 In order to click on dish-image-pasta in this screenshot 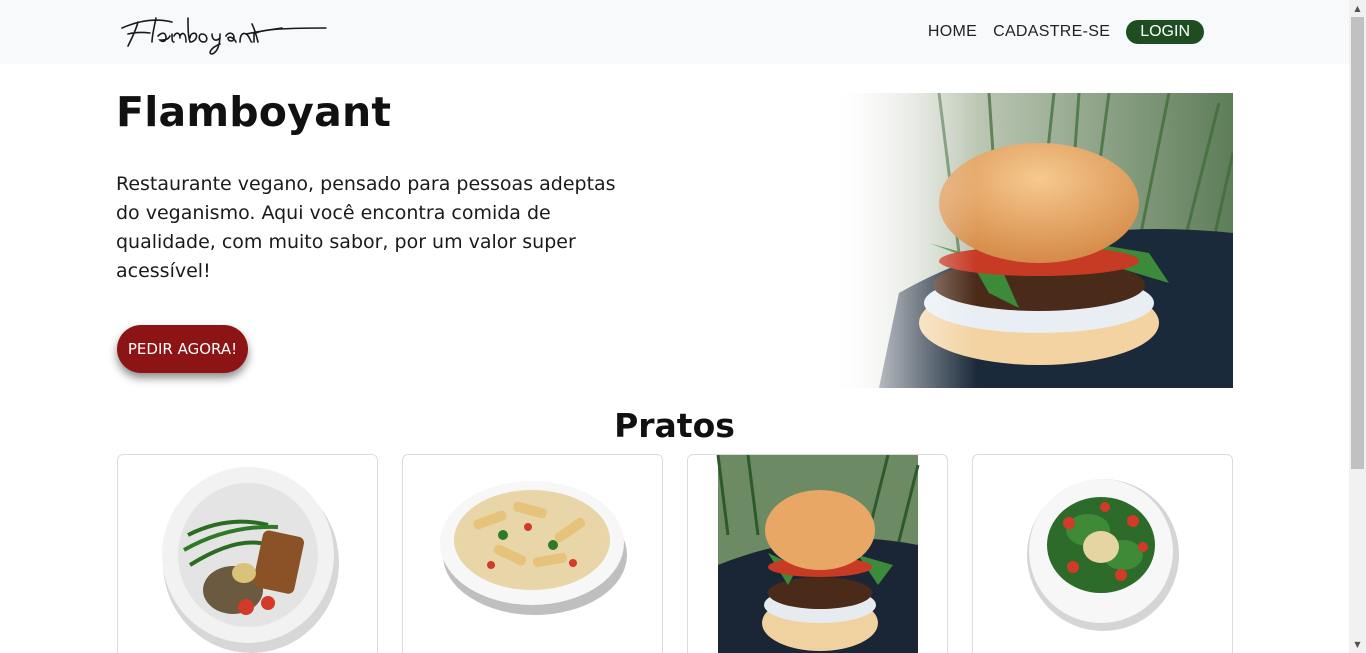, I will do `click(533, 548)`.